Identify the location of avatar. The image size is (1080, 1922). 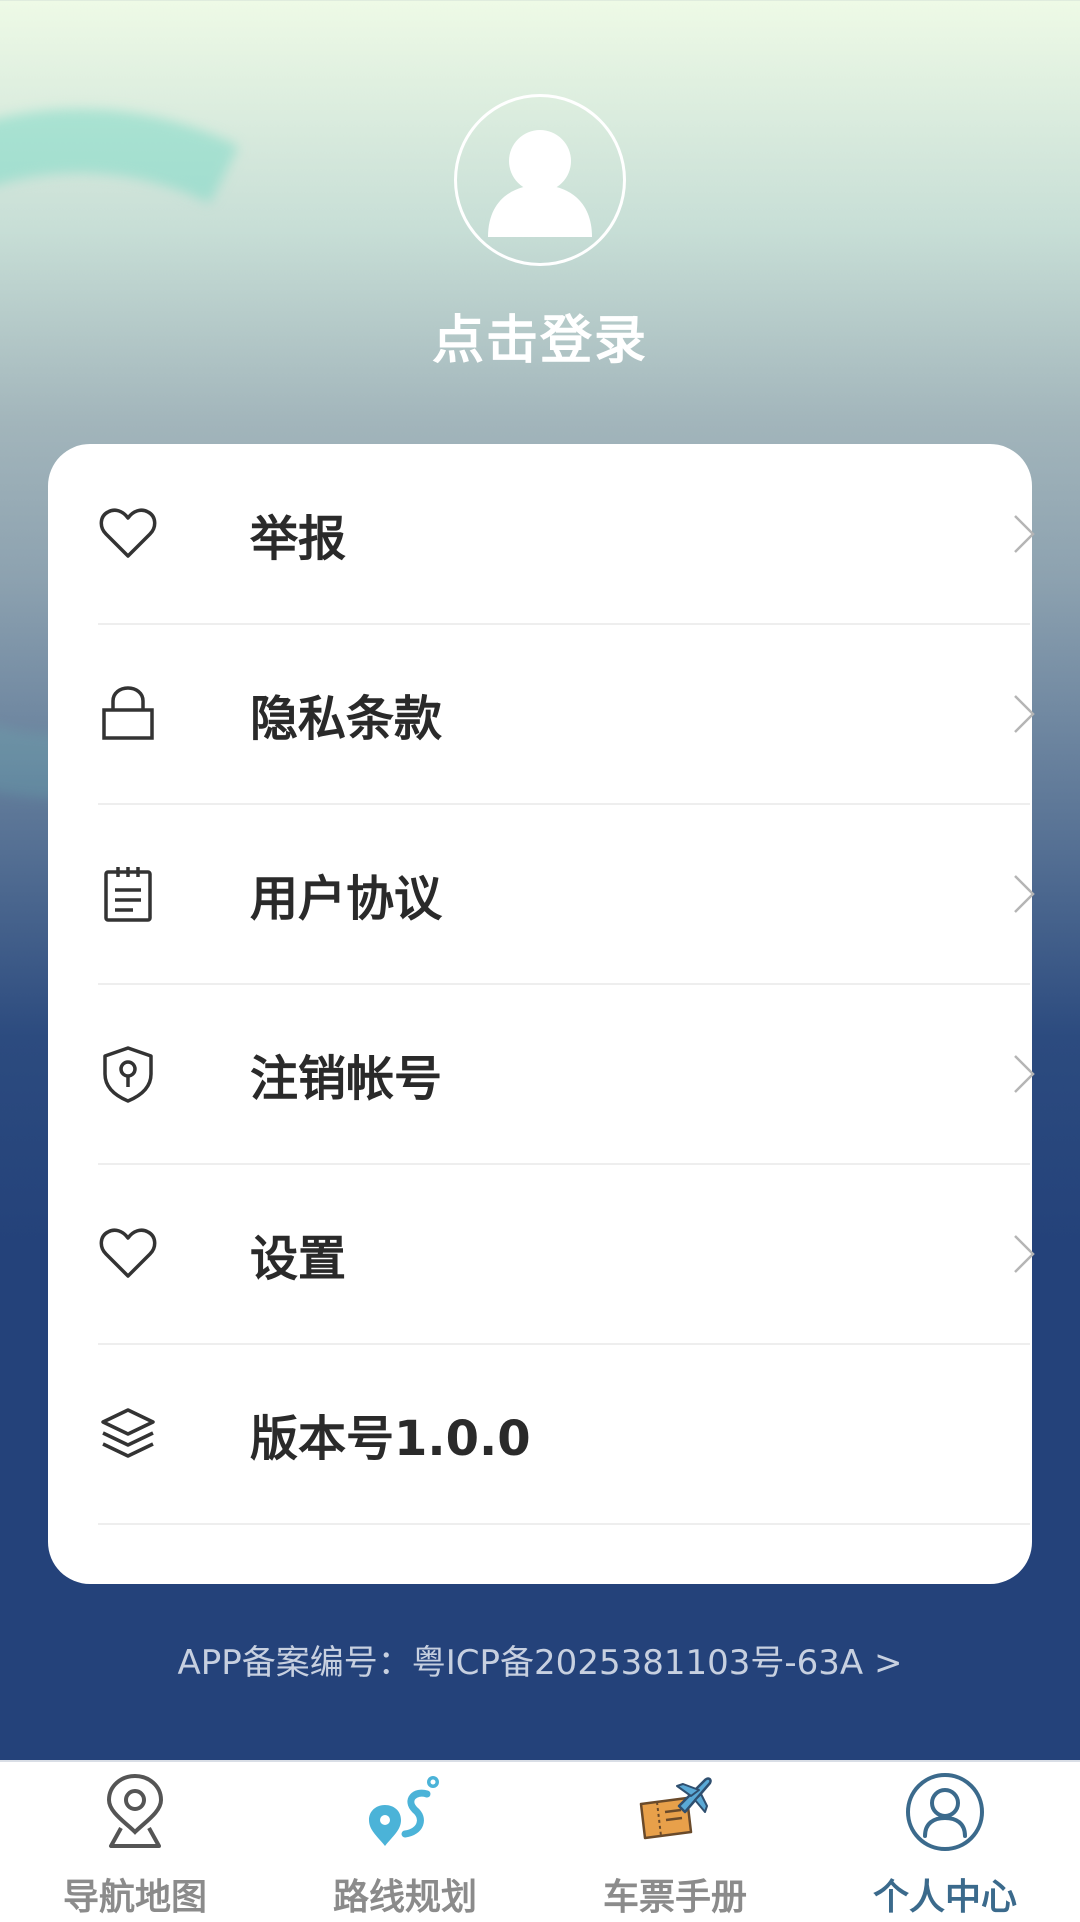
(540, 180).